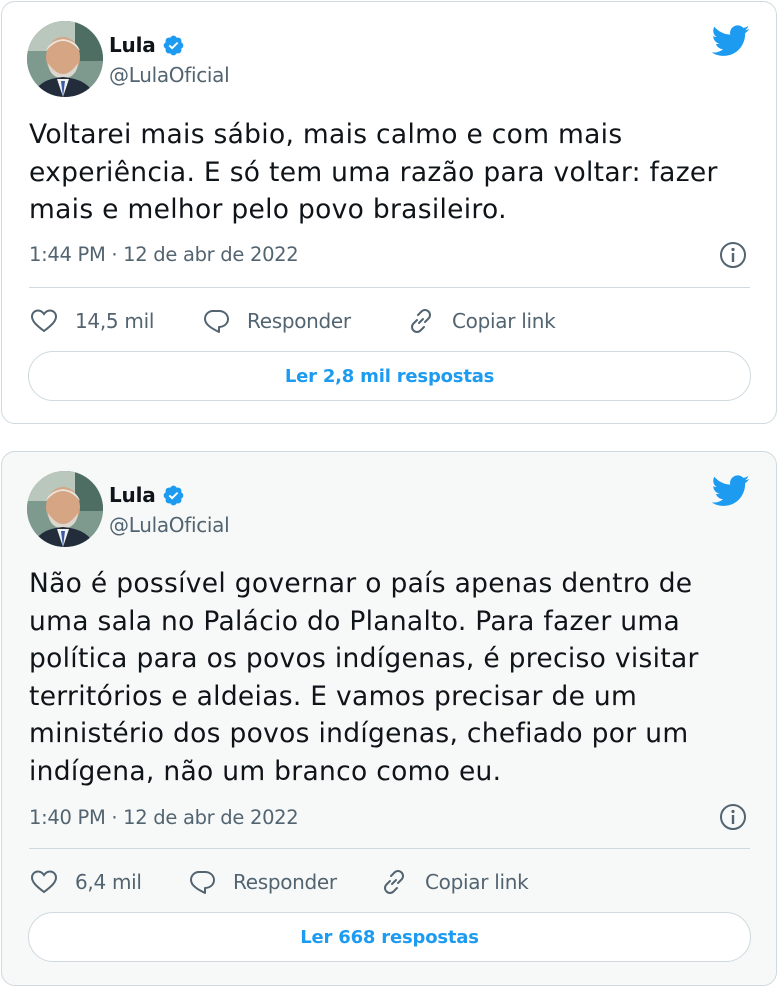  I want to click on like-button: 14,5 mil, so click(115, 321).